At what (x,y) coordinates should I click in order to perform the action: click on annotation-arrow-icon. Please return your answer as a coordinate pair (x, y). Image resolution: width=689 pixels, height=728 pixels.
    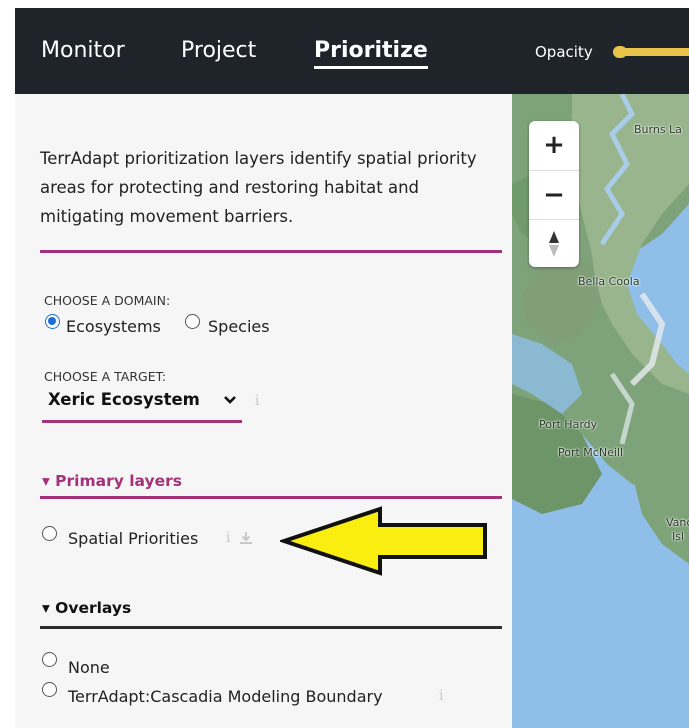
    Looking at the image, I should click on (383, 541).